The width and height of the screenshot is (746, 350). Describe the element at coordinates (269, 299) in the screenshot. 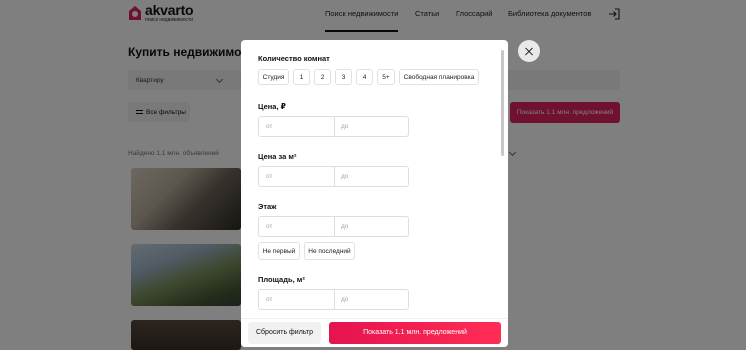

I see `area-from-input: от` at that location.